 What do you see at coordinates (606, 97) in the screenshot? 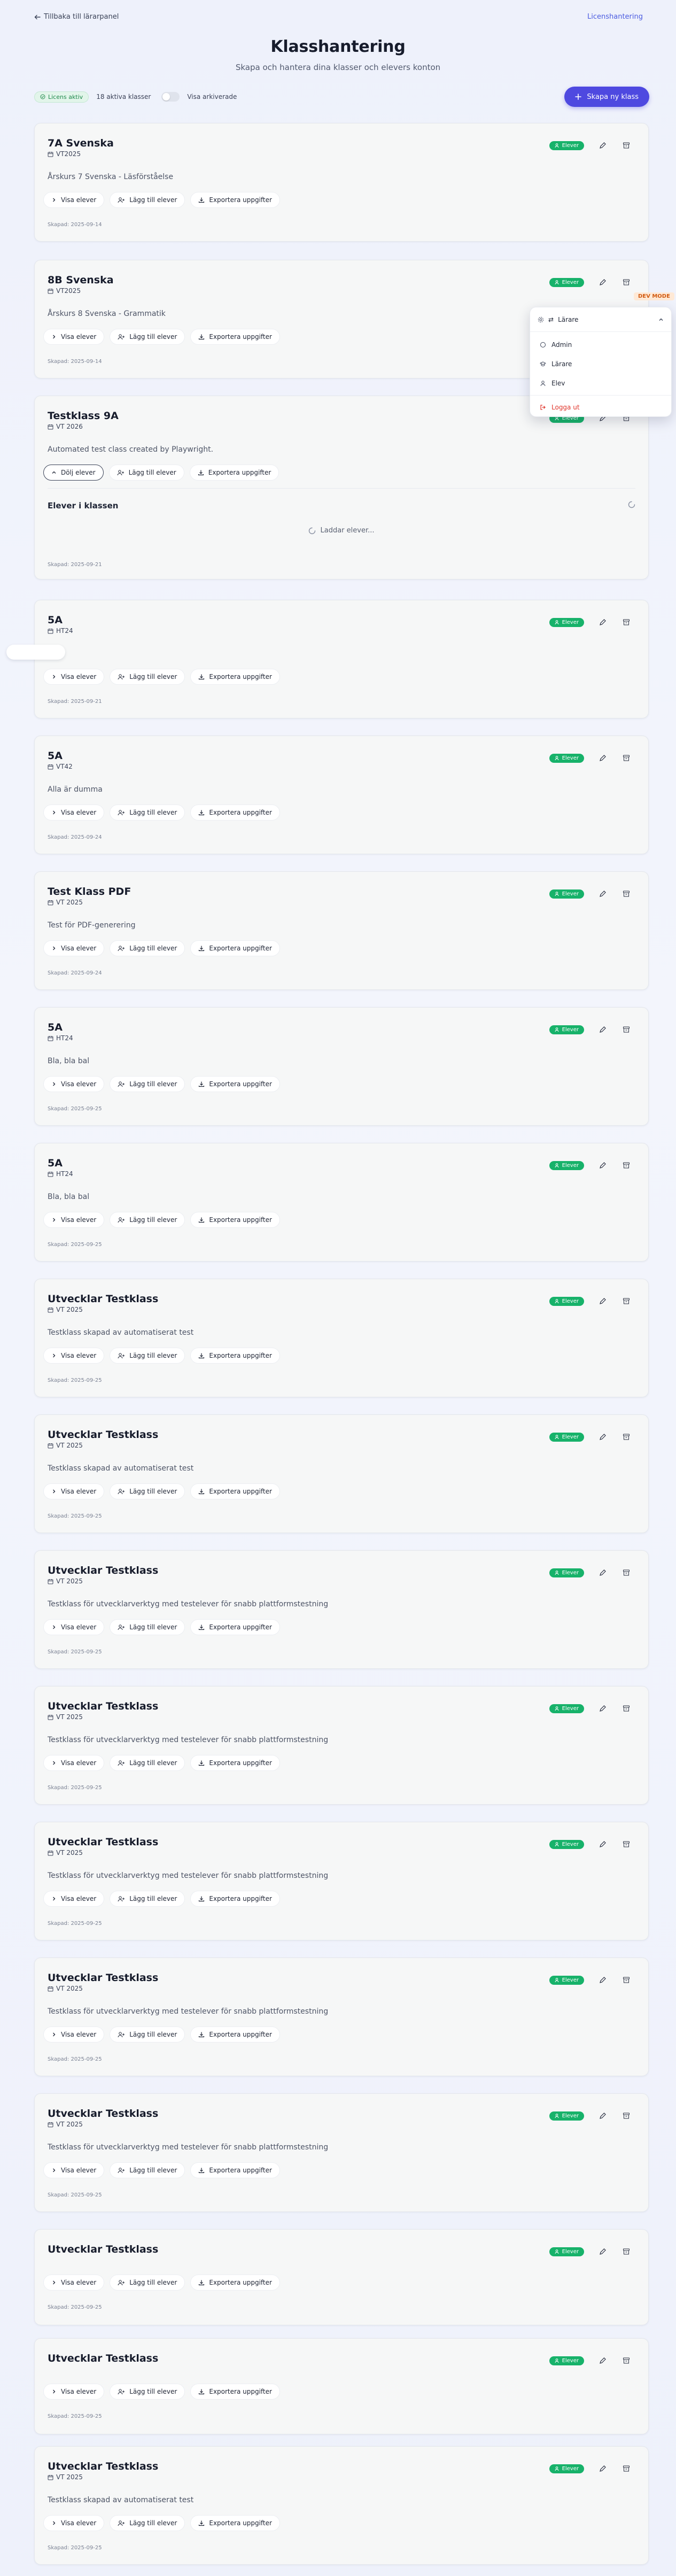
I see `create-class-button: Skapa ny klass` at bounding box center [606, 97].